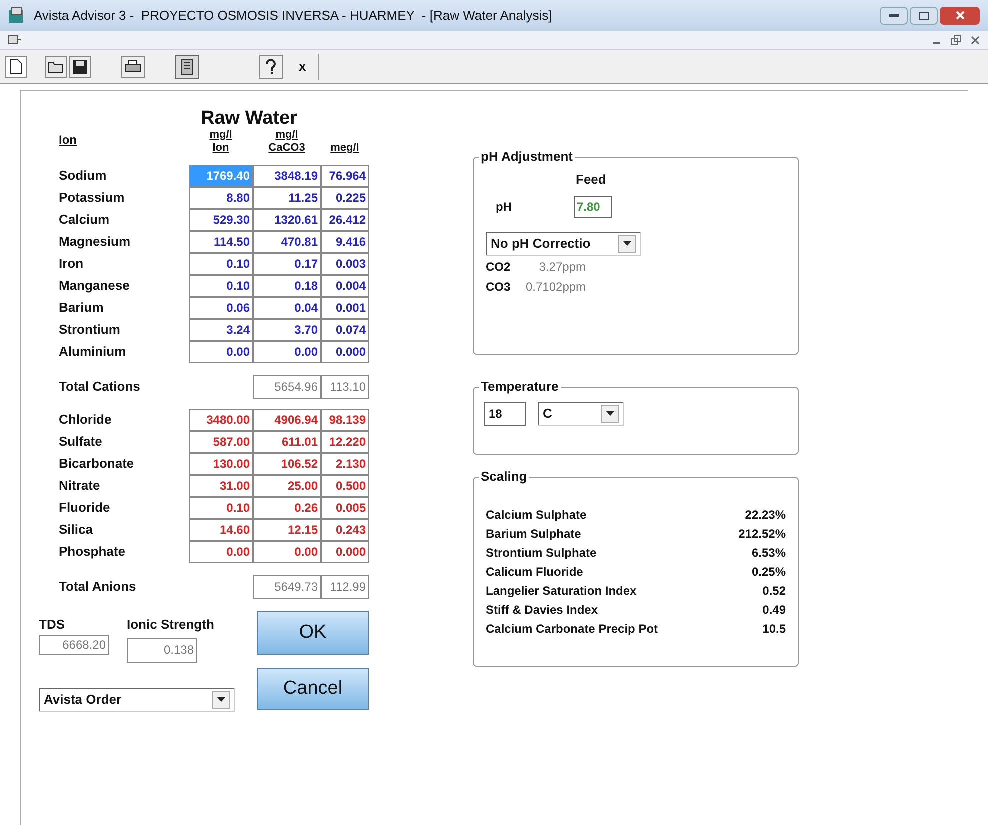 The width and height of the screenshot is (988, 825). Describe the element at coordinates (345, 442) in the screenshot. I see `value-field: 12.220` at that location.